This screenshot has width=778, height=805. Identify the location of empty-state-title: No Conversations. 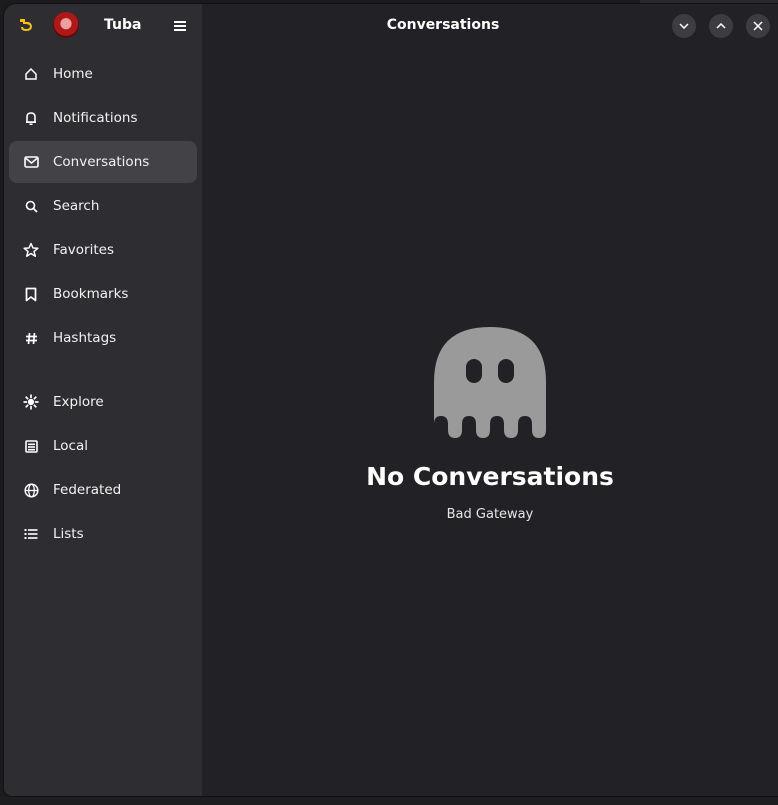
(490, 476).